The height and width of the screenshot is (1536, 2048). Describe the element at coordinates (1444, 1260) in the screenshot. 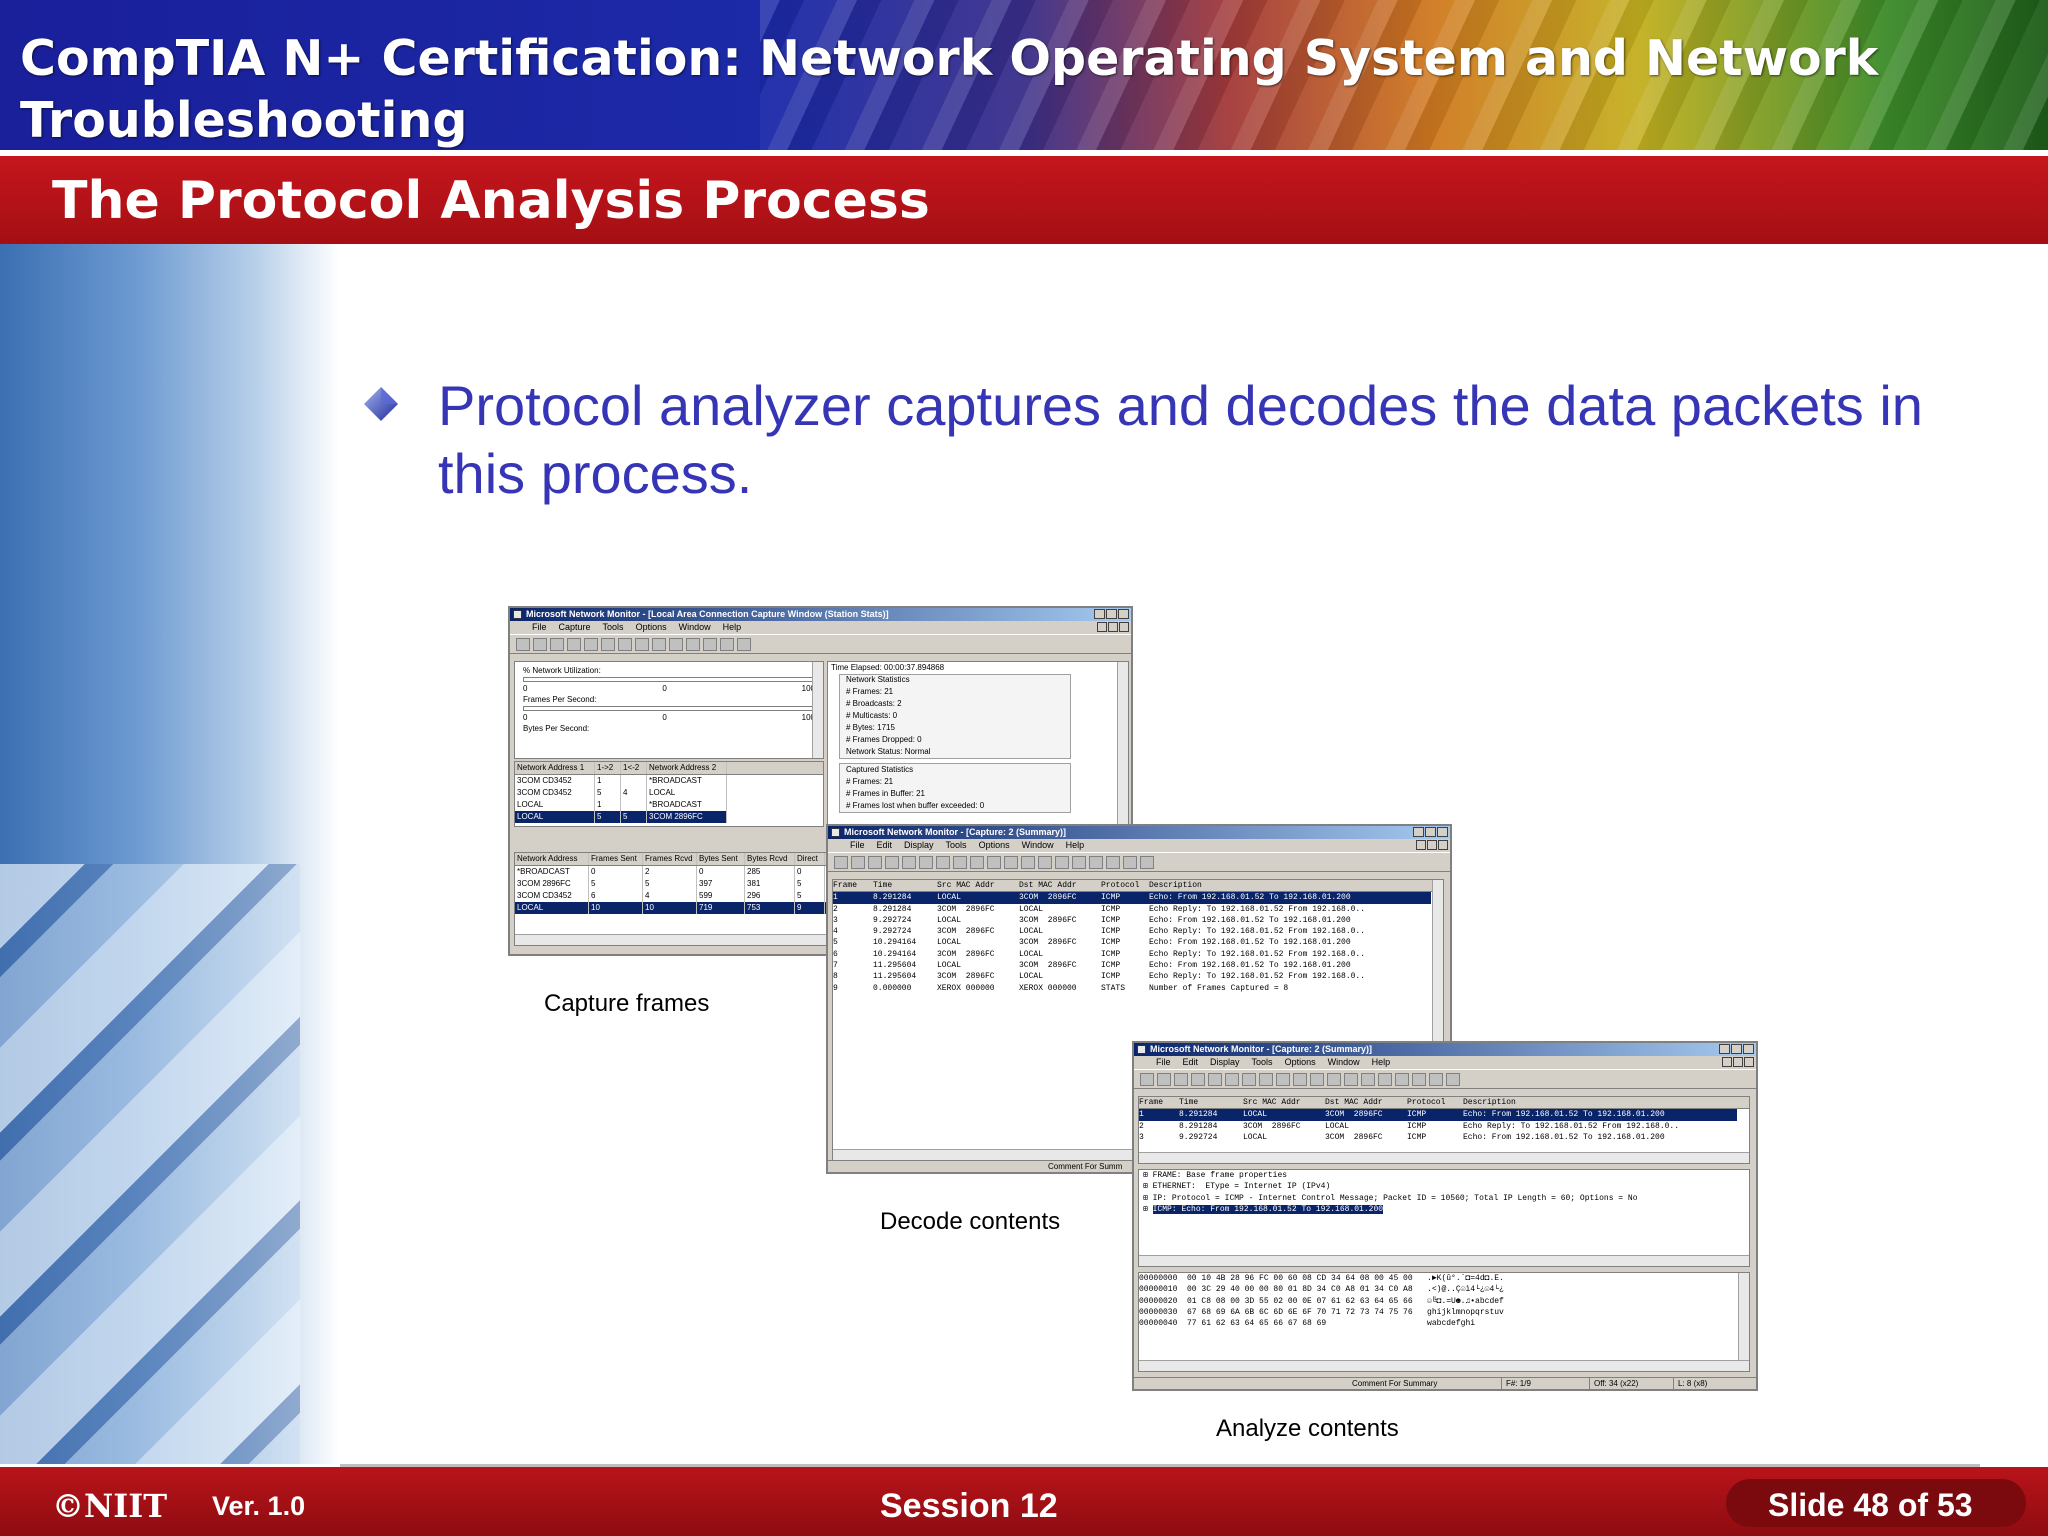

I see `detail-hscrollbar` at that location.